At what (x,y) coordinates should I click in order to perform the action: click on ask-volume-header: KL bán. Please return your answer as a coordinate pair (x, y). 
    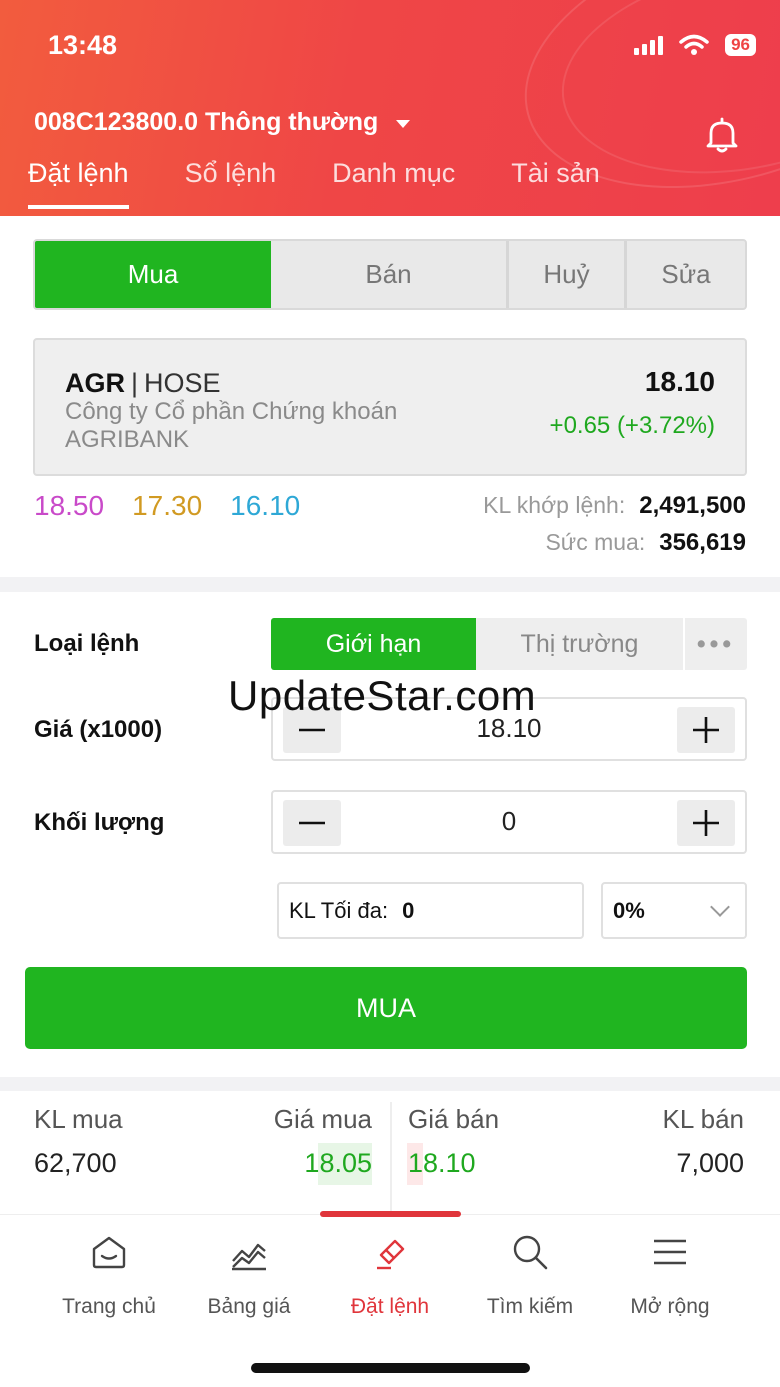
    Looking at the image, I should click on (703, 1119).